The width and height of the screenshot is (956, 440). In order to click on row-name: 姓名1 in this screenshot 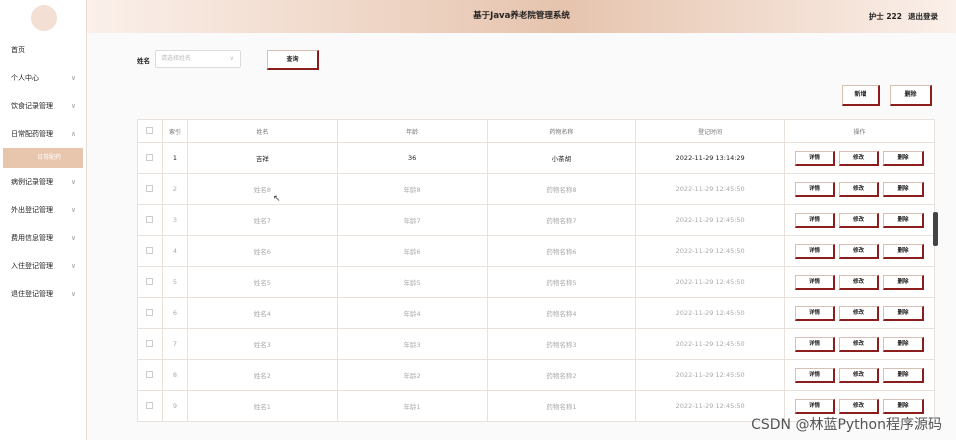, I will do `click(262, 406)`.